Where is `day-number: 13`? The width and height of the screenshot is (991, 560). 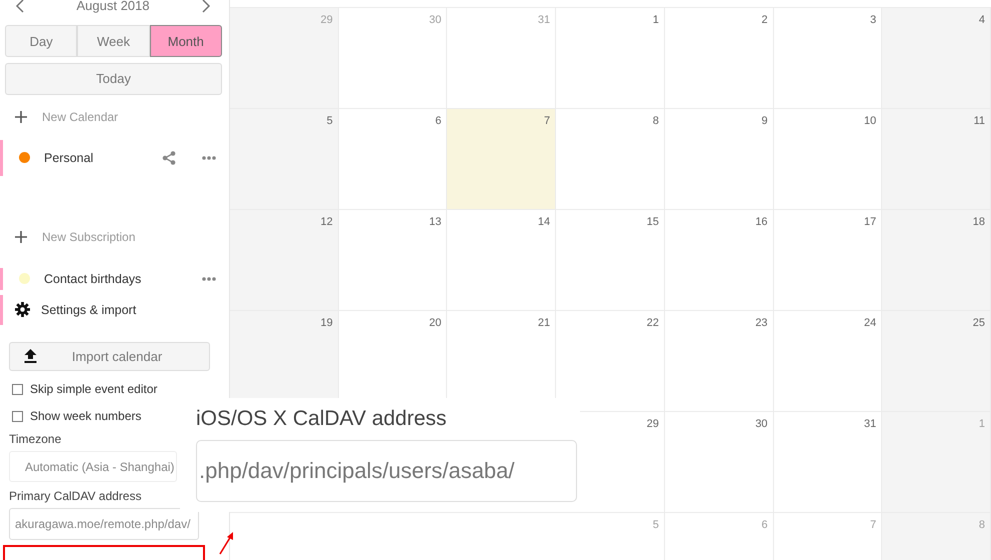 day-number: 13 is located at coordinates (435, 222).